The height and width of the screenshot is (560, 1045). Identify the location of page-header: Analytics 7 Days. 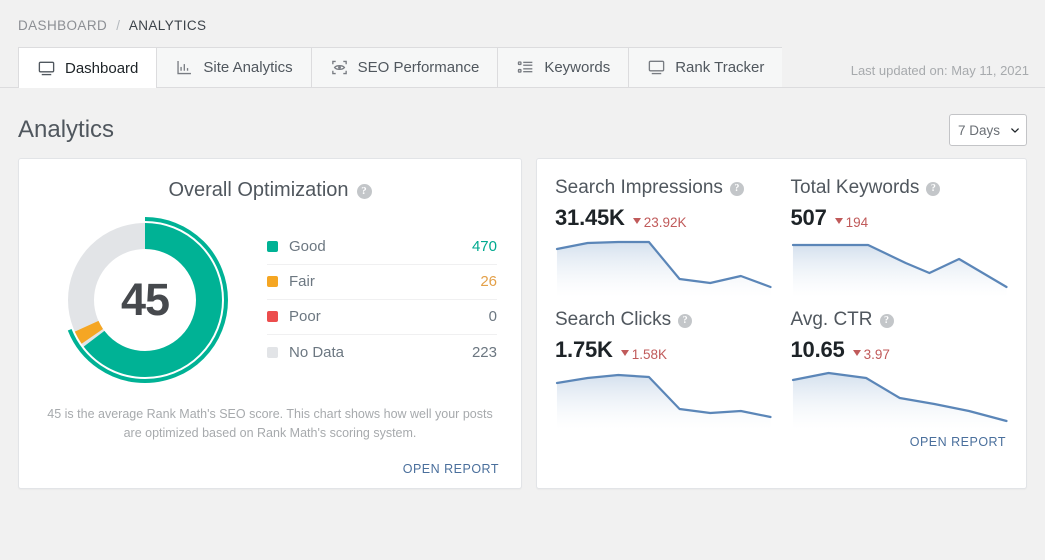
(522, 120).